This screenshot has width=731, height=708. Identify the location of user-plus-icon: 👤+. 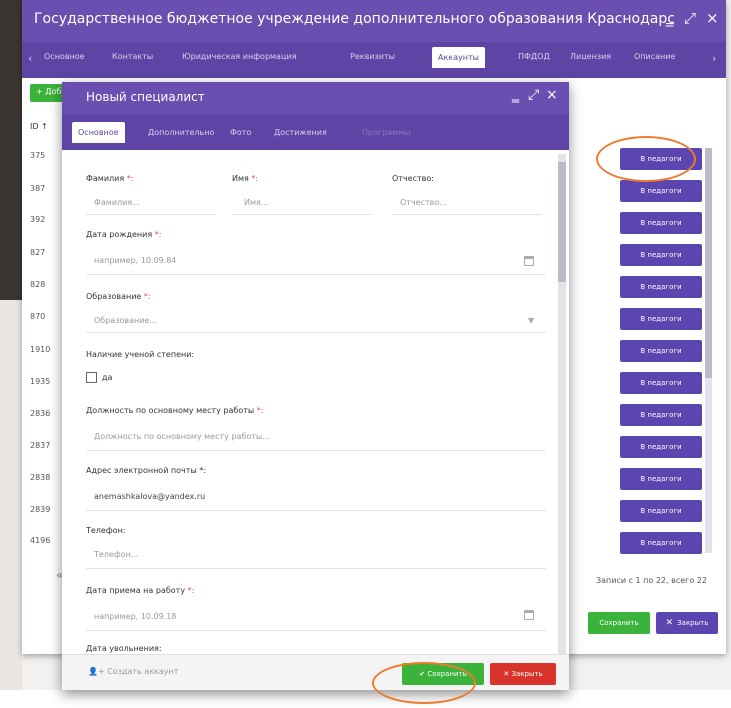
(98, 671).